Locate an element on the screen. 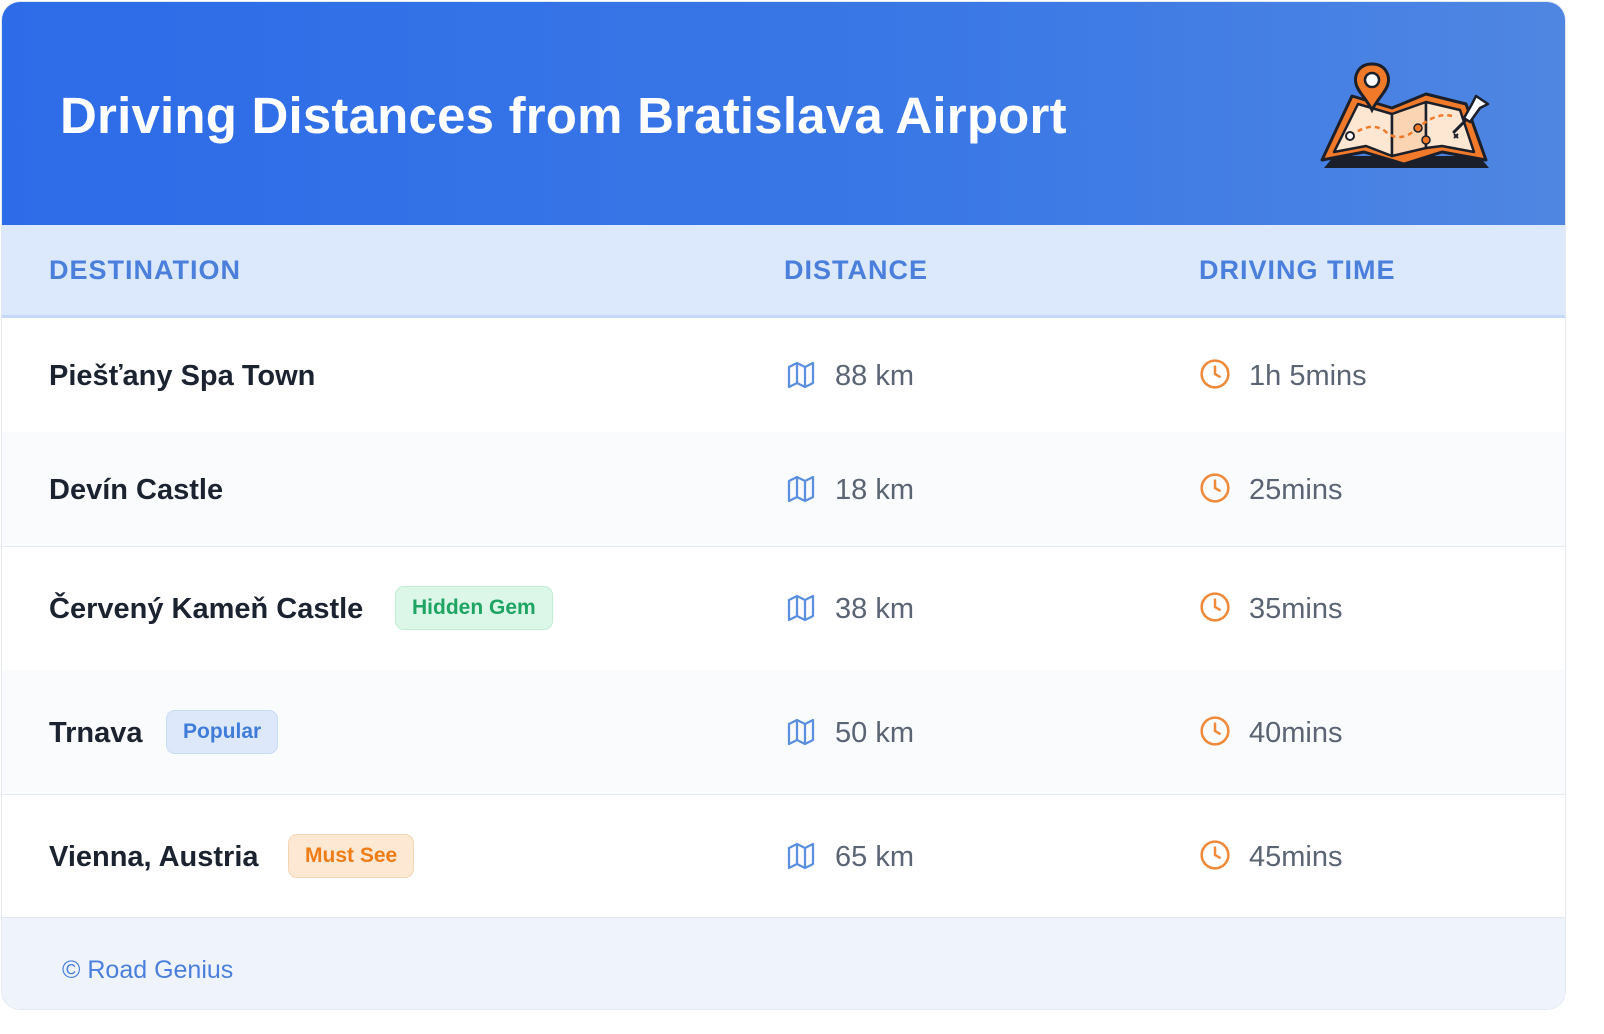 This screenshot has height=1034, width=1604. table-header: DESTINATION DISTANCE DRIVING TIME is located at coordinates (783, 271).